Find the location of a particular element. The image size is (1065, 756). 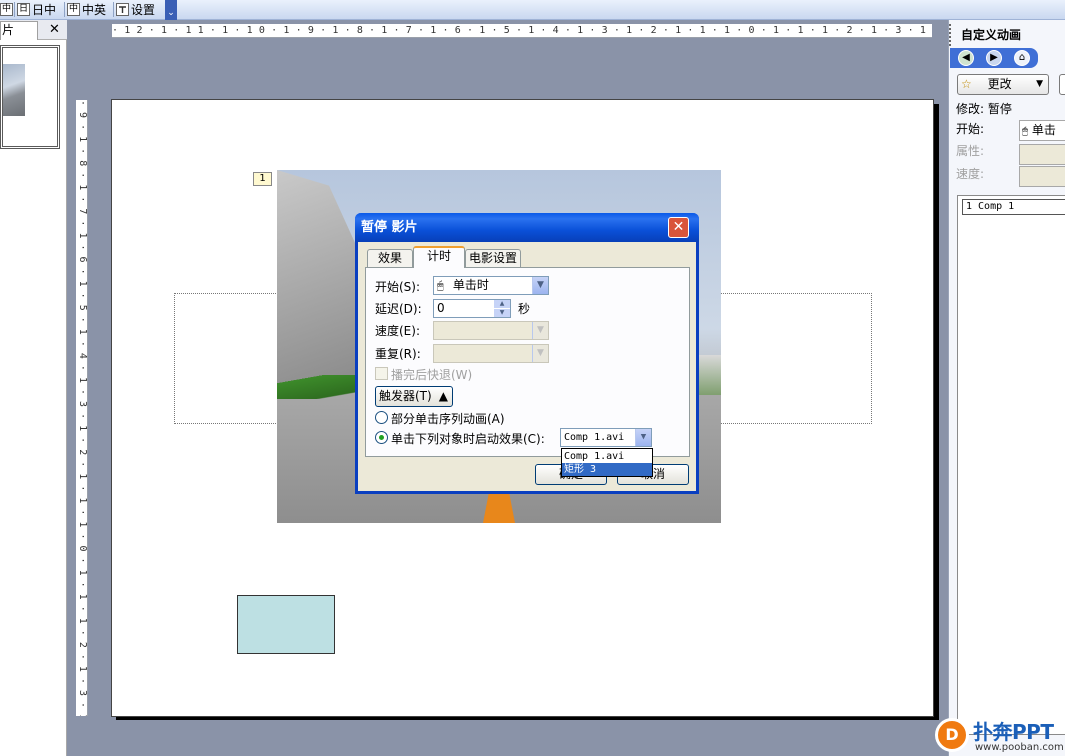

dropdown-option: Comp 1.avi is located at coordinates (607, 456).